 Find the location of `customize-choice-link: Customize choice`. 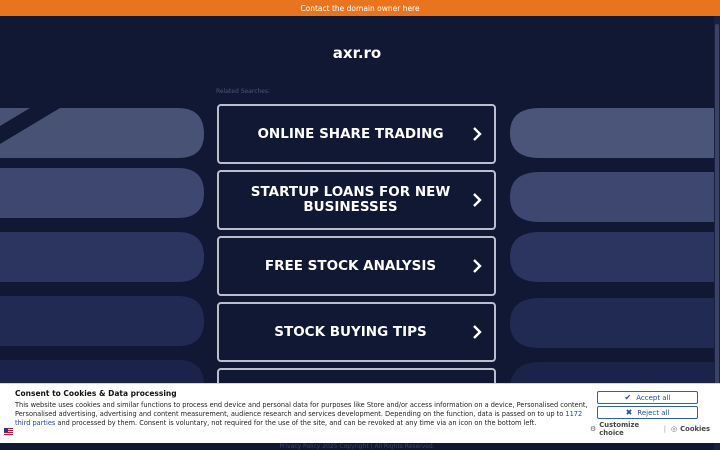

customize-choice-link: Customize choice is located at coordinates (628, 429).